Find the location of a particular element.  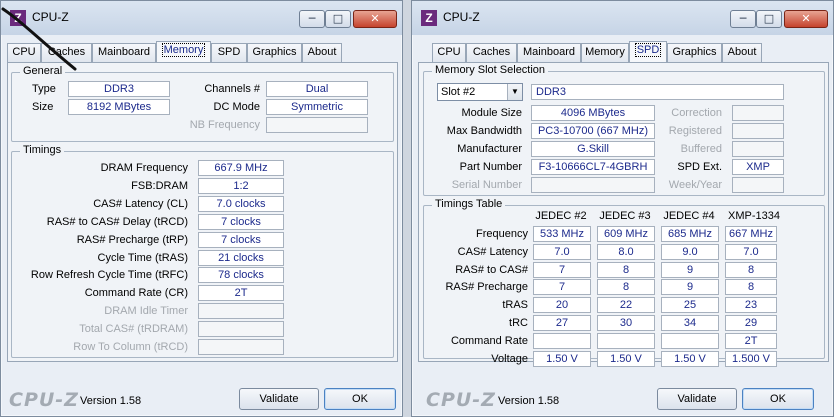

nbfreq-value is located at coordinates (317, 125).